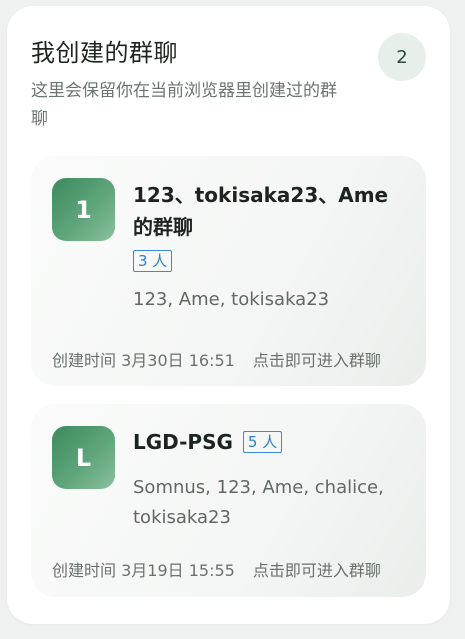 The width and height of the screenshot is (465, 639). I want to click on group-card-footer: 创建时间 3月19日 15:55 点击即可进入群聊, so click(230, 569).